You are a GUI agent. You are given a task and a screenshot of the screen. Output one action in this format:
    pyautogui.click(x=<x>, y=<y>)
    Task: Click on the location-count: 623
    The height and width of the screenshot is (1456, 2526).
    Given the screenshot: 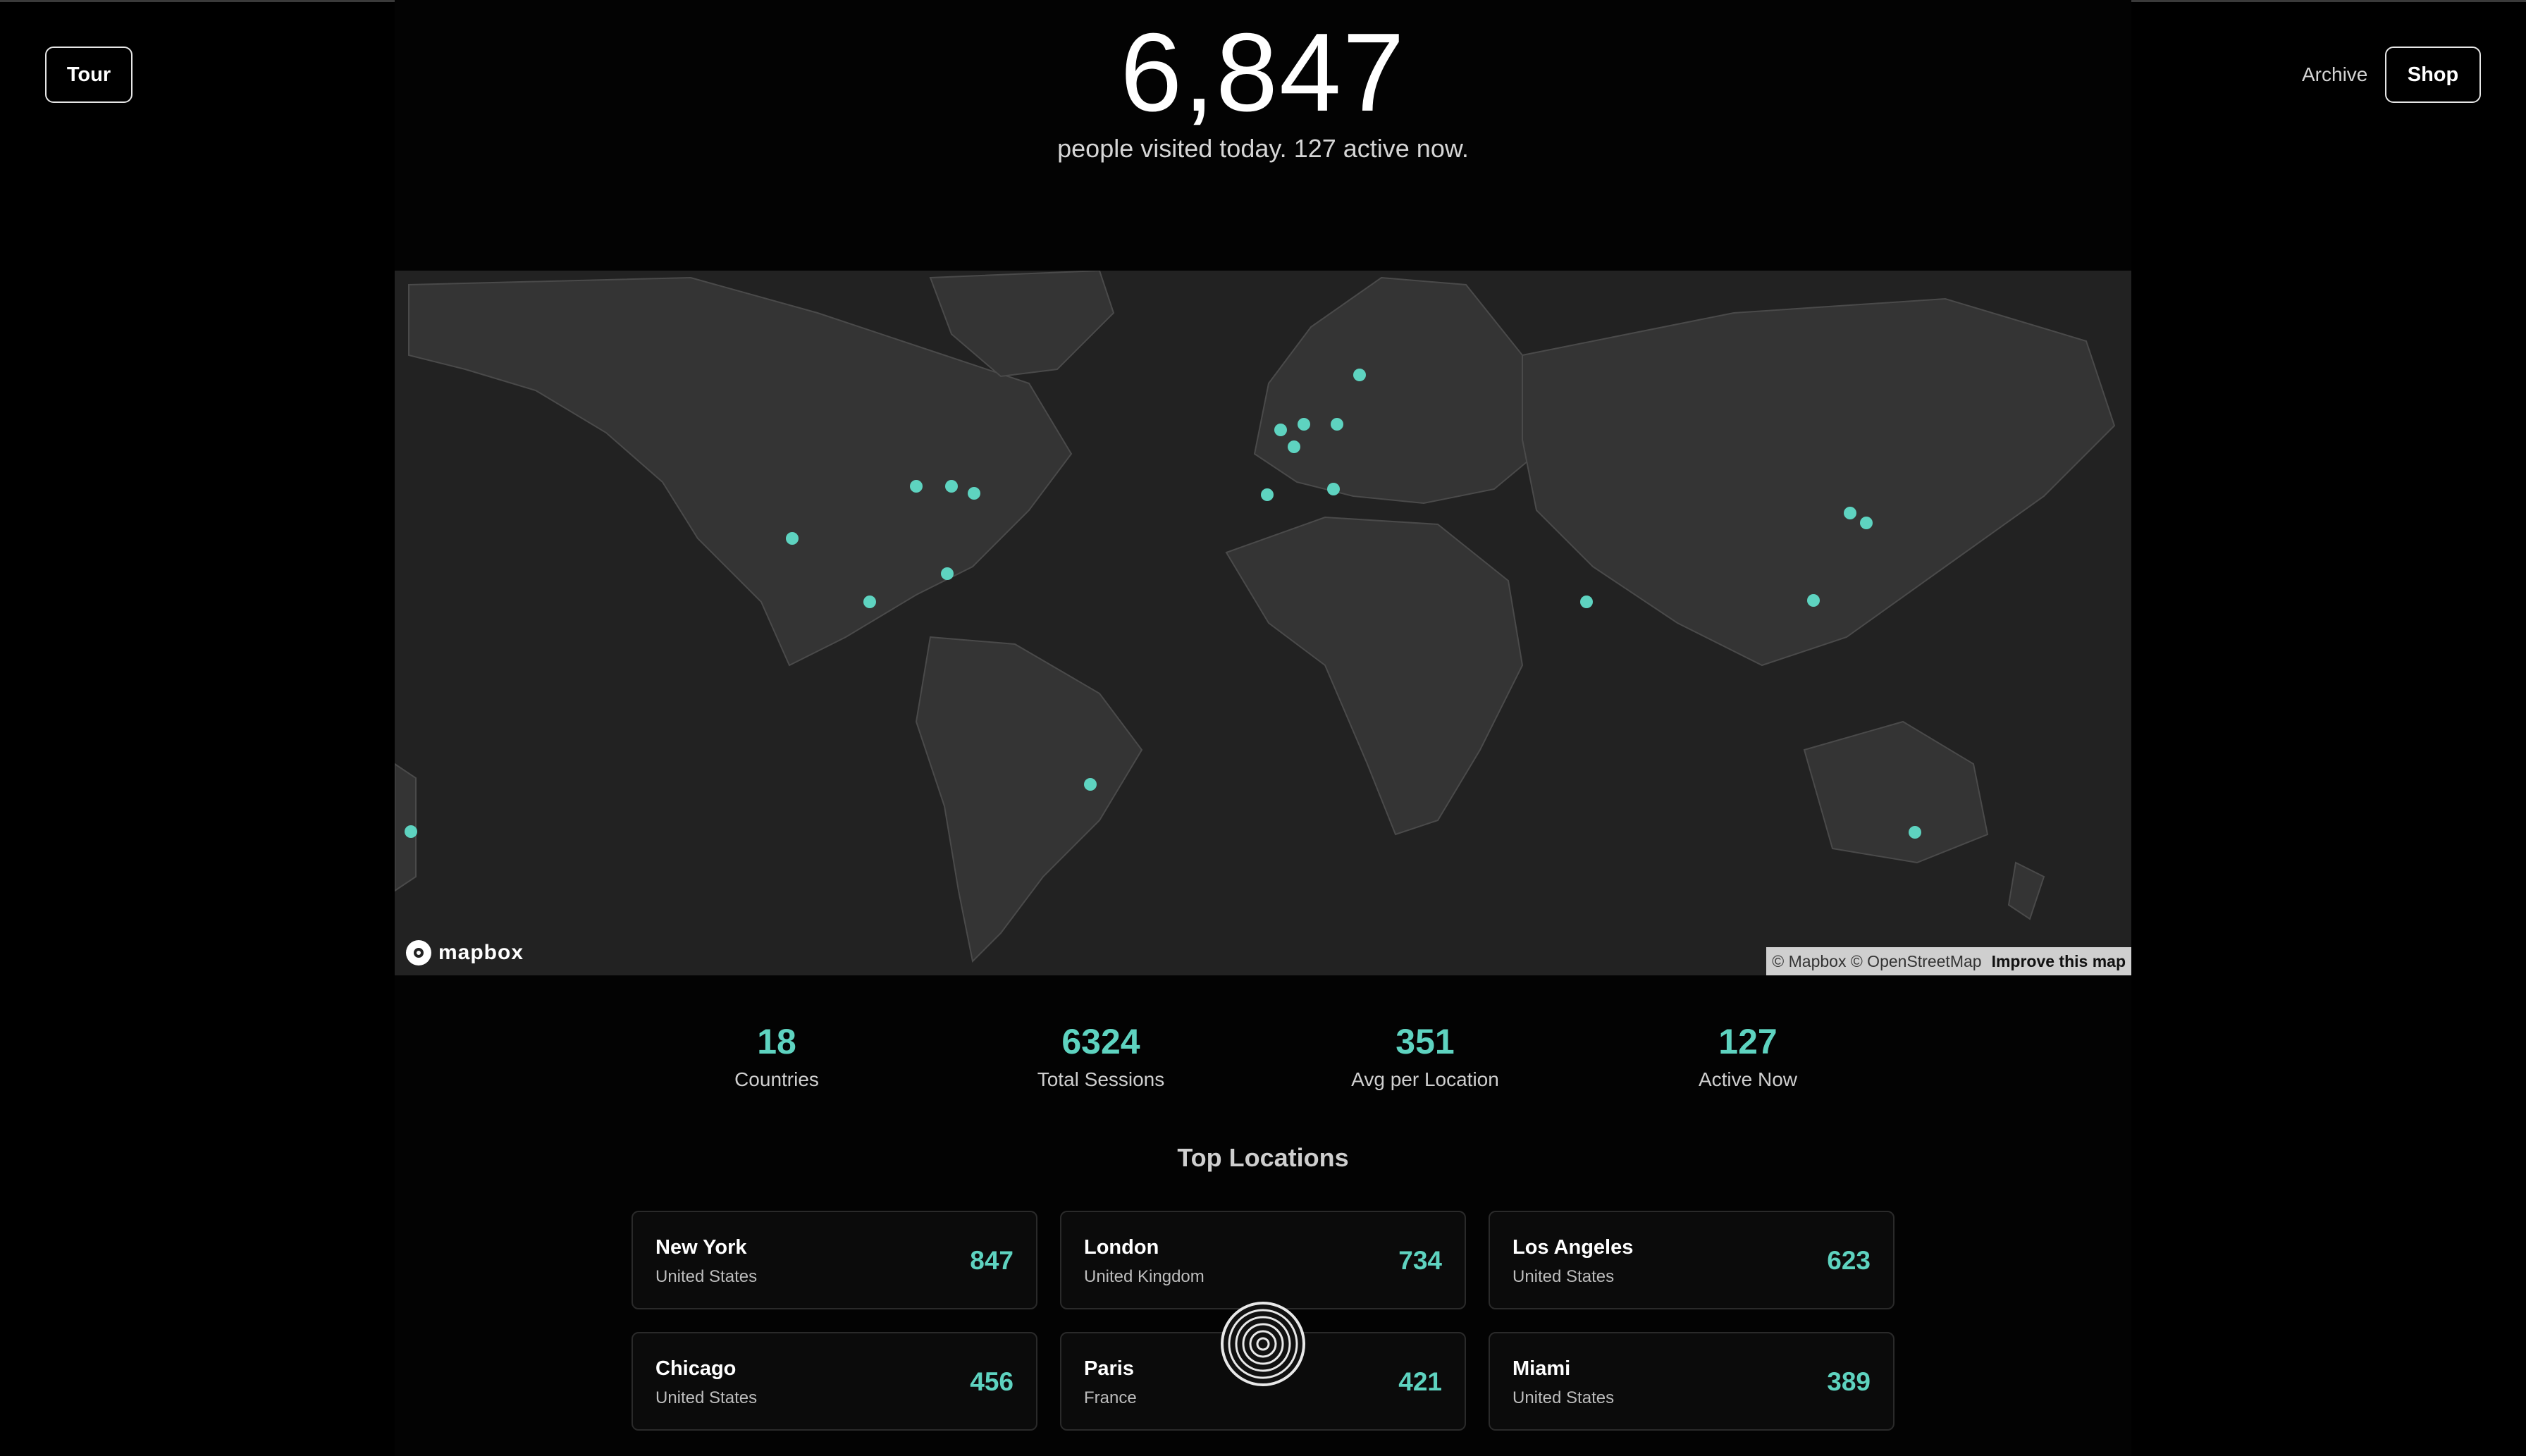 What is the action you would take?
    pyautogui.click(x=1849, y=1260)
    